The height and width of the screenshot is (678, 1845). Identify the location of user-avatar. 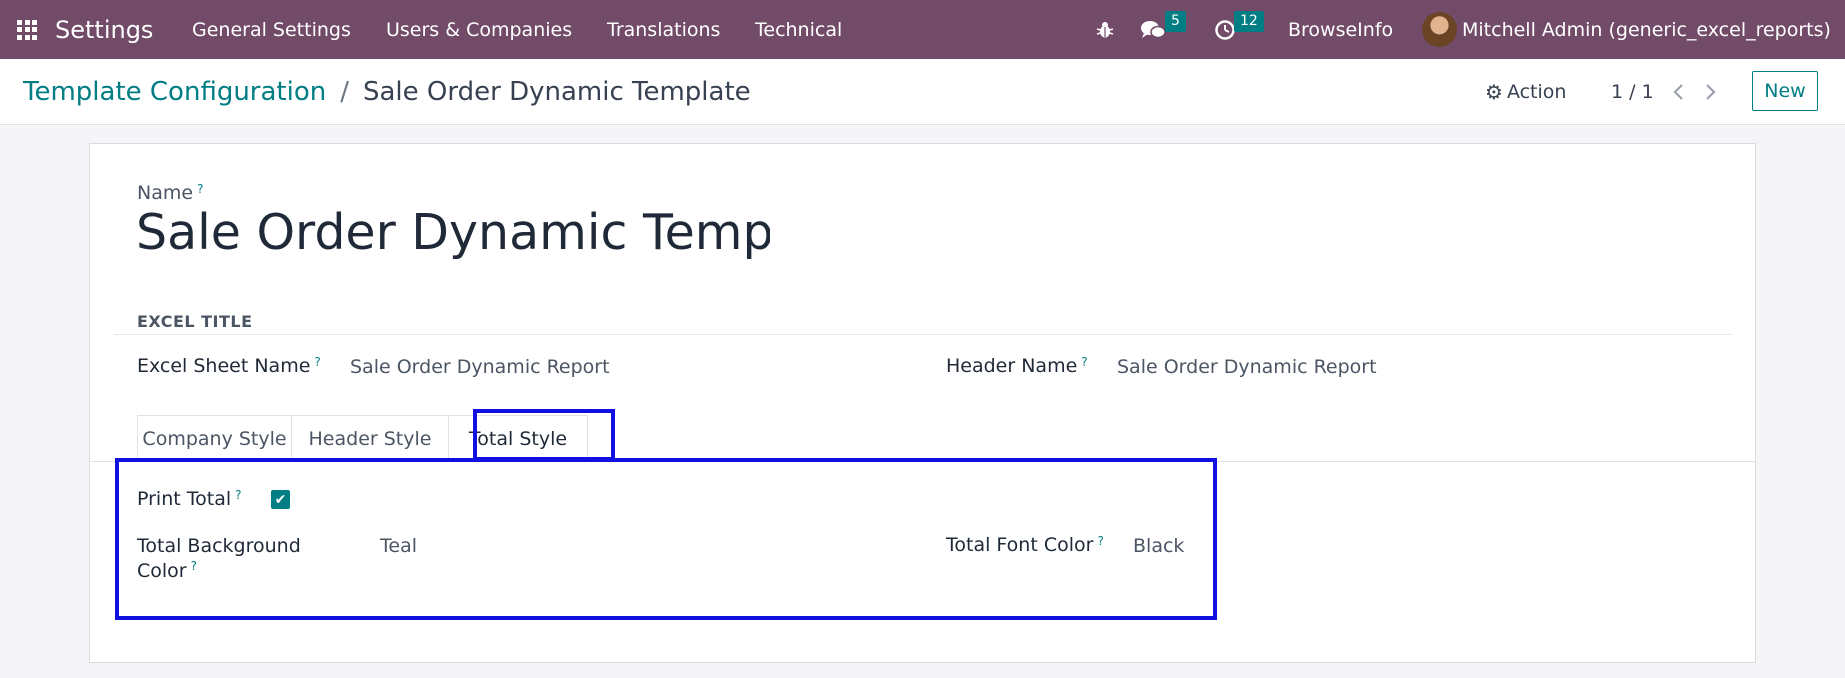
(1439, 29).